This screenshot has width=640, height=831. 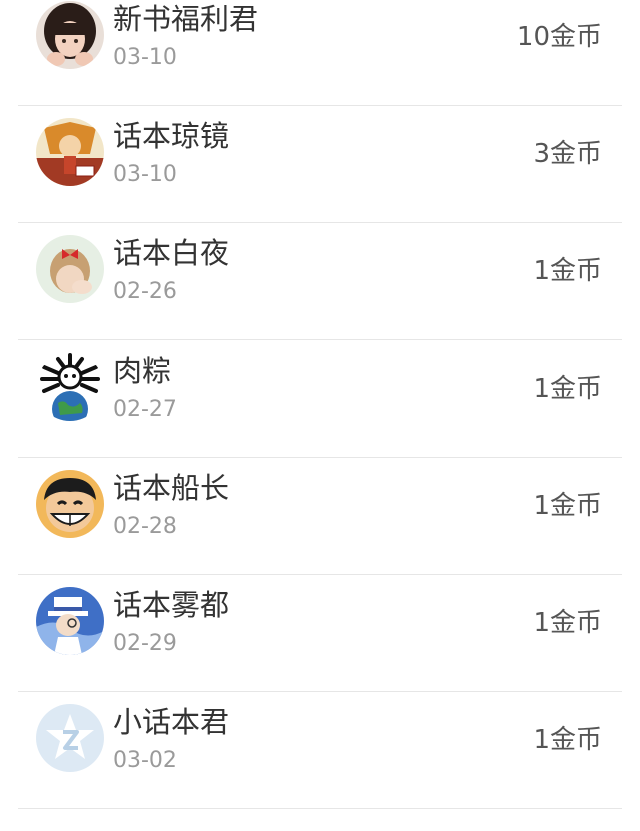 I want to click on coin-reward: 10金币, so click(x=559, y=37).